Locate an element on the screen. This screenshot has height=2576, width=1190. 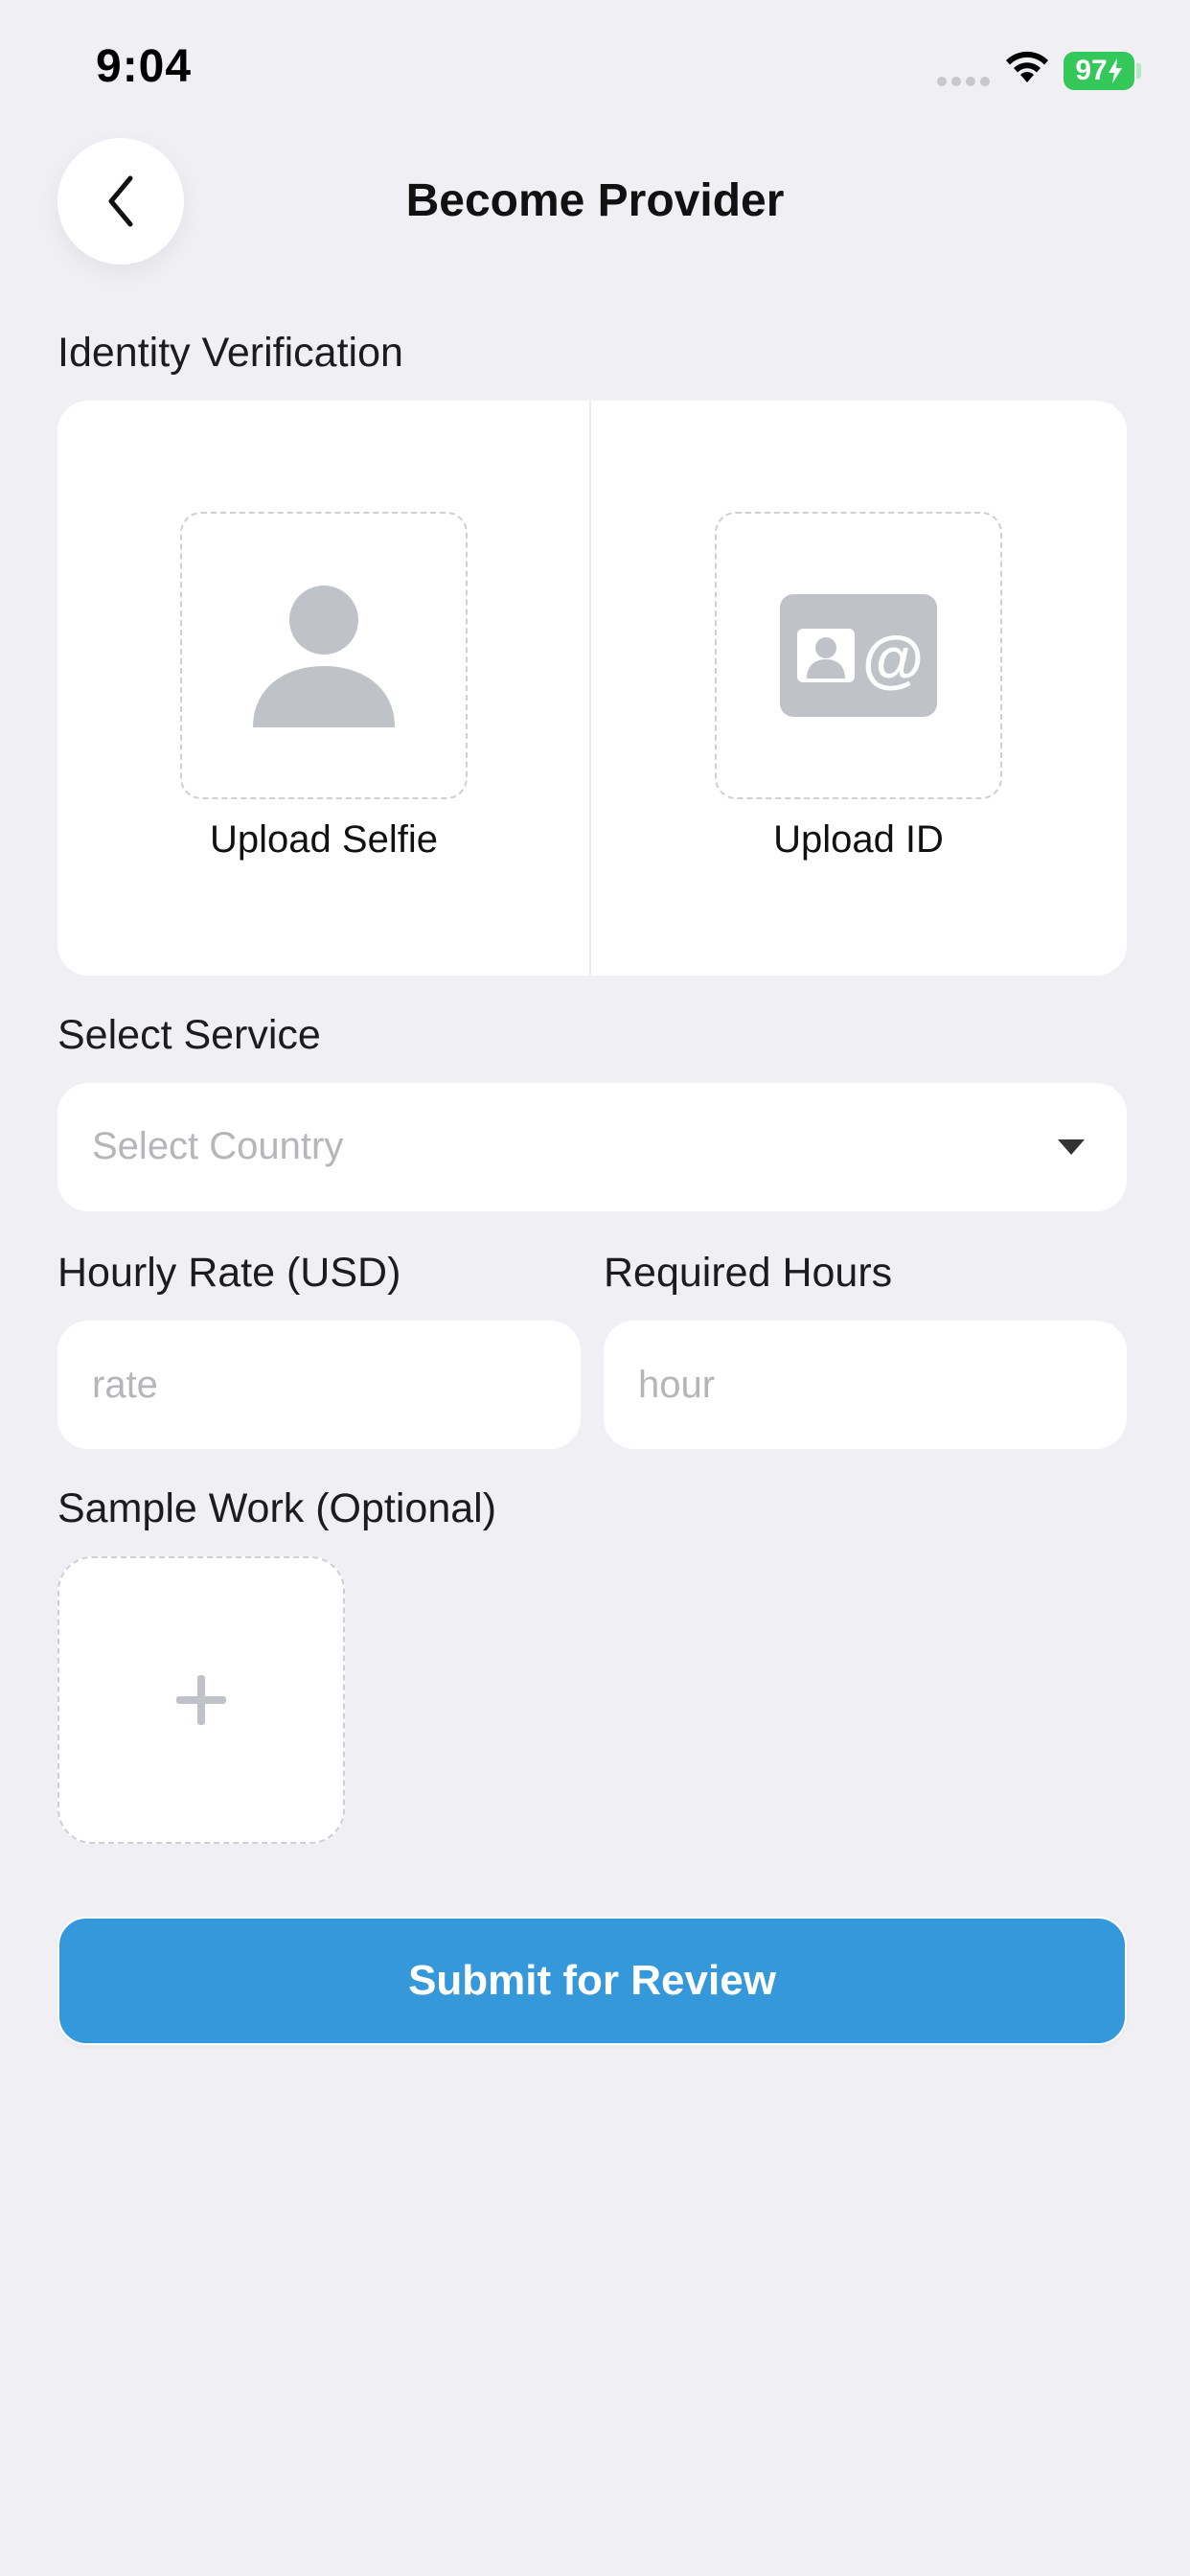
plus-icon is located at coordinates (201, 1700).